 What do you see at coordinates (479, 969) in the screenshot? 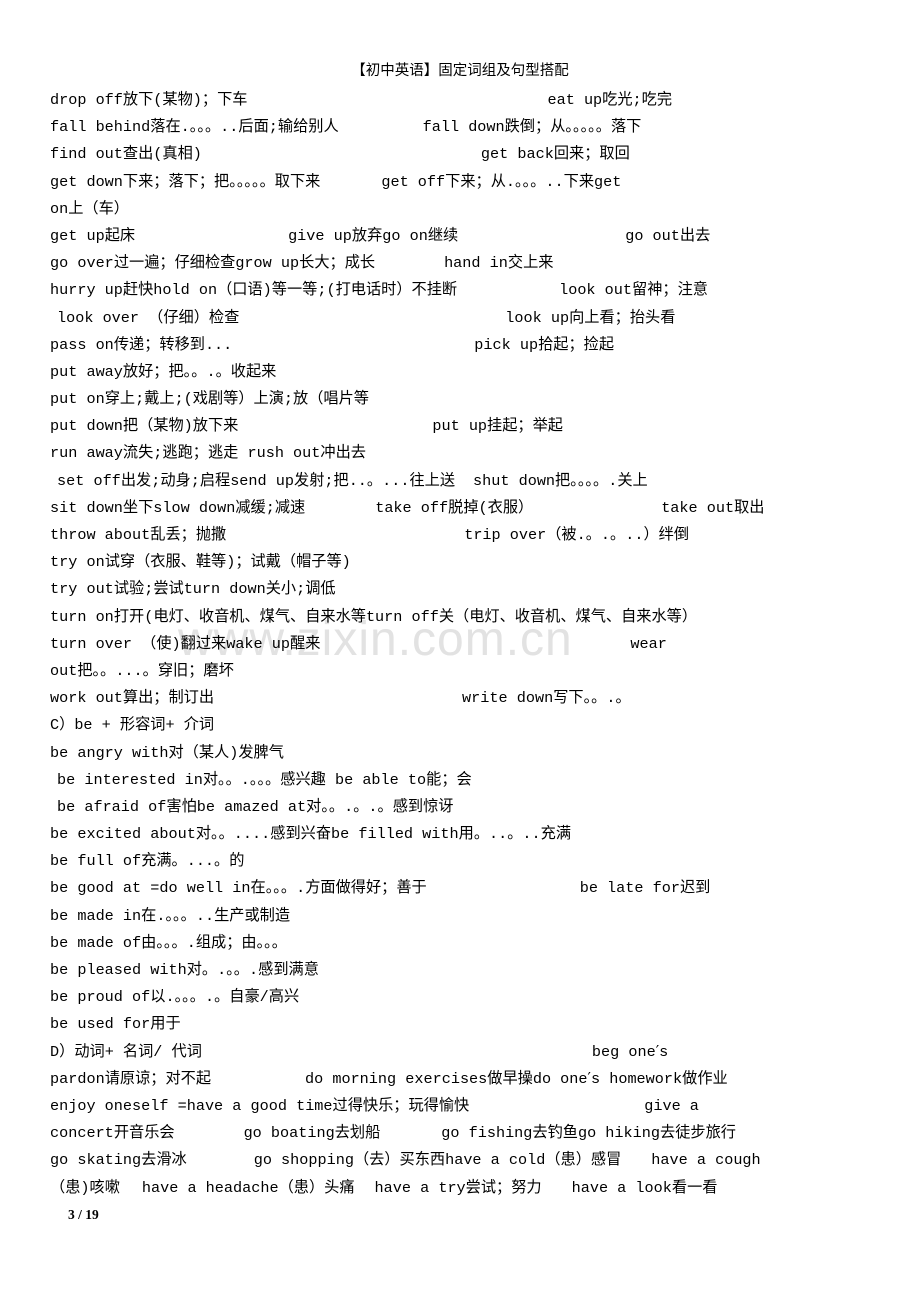
I see `document-line: be pleased with对。.。。.感到满意` at bounding box center [479, 969].